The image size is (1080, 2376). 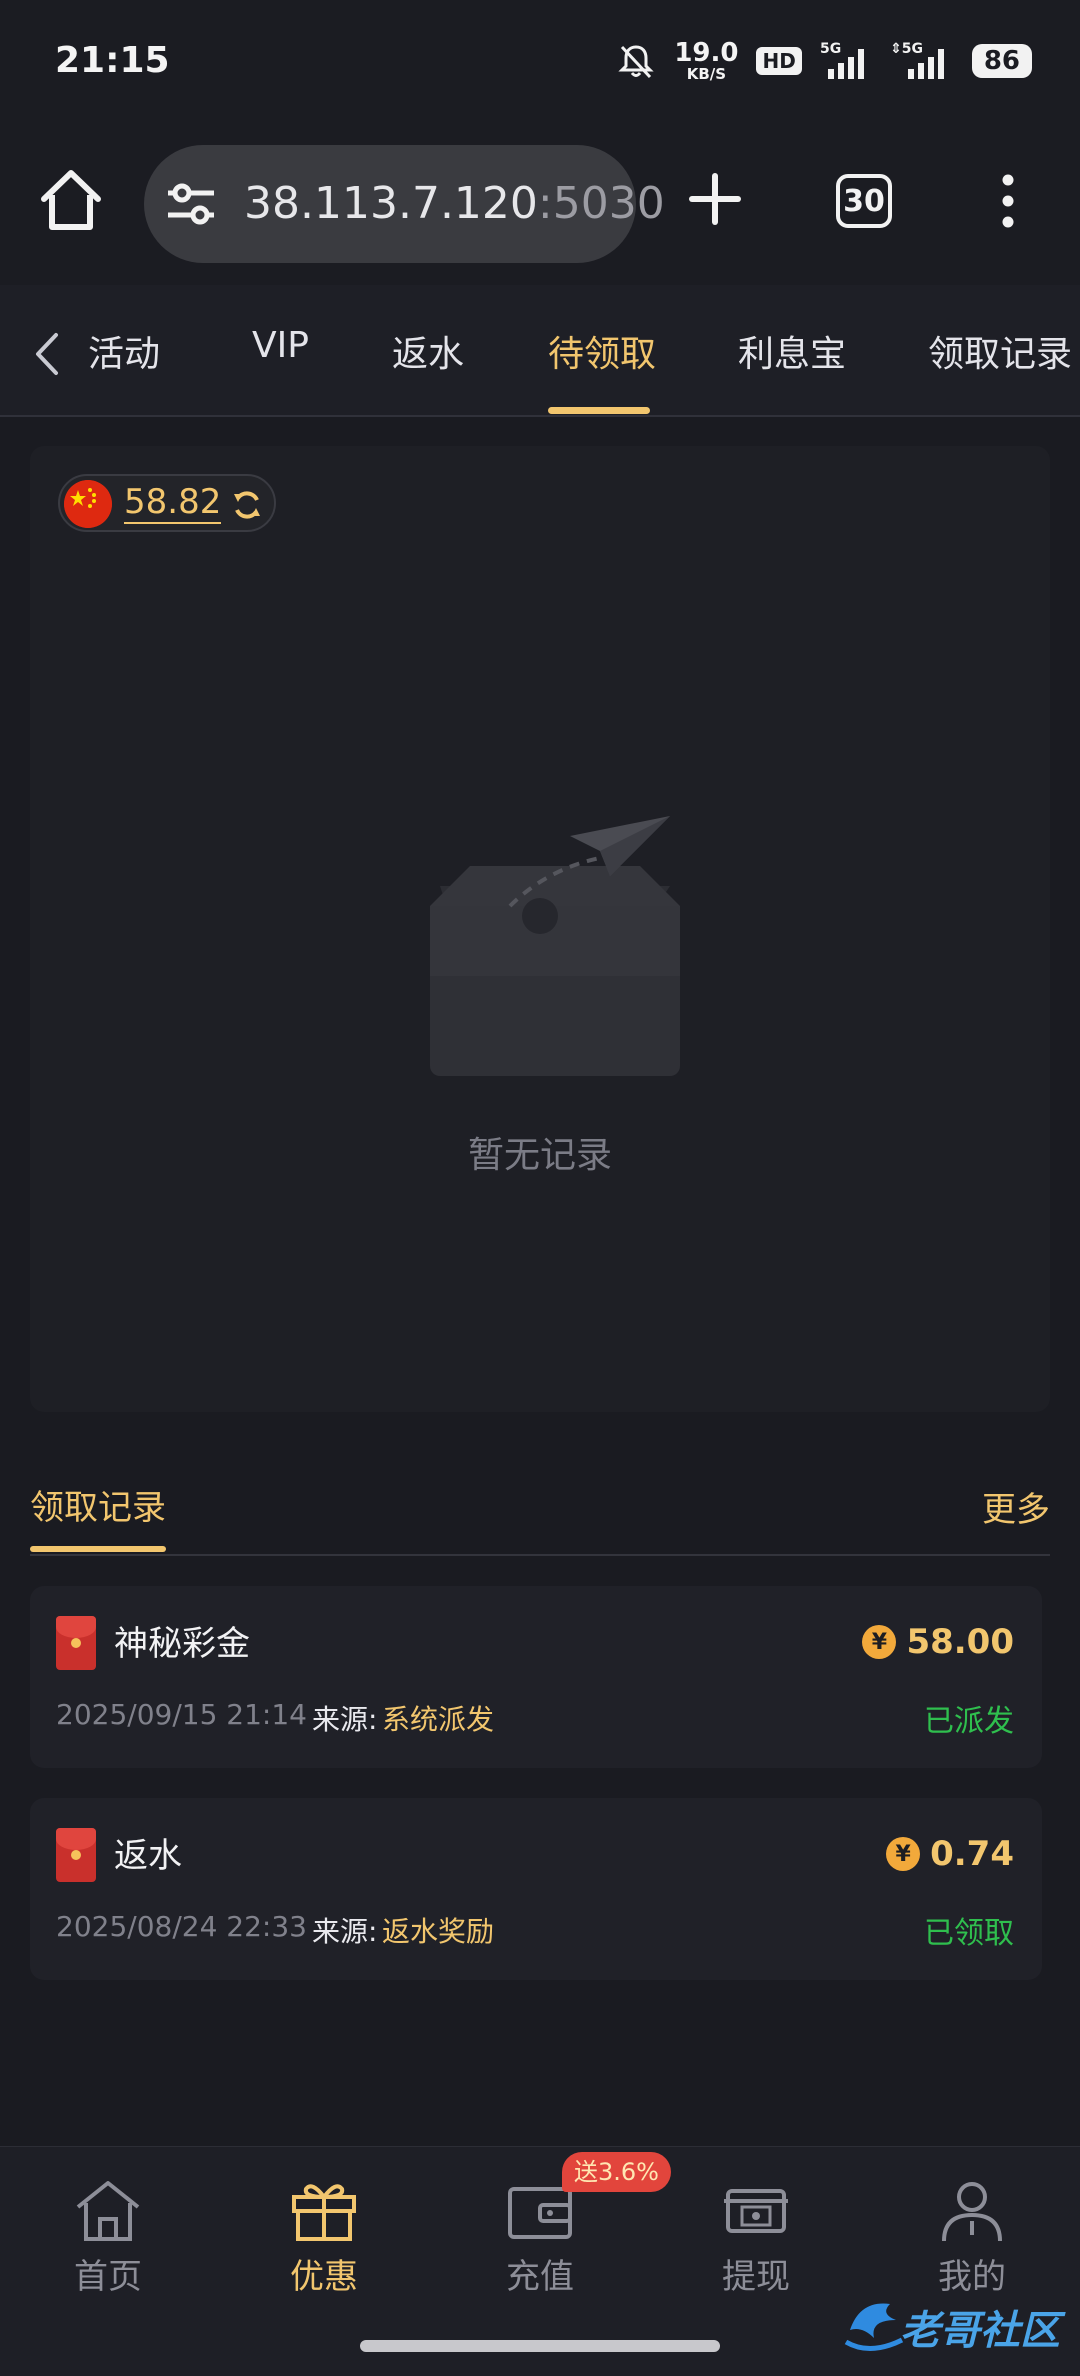 I want to click on nav-deposit-label: 充值, so click(x=540, y=2277).